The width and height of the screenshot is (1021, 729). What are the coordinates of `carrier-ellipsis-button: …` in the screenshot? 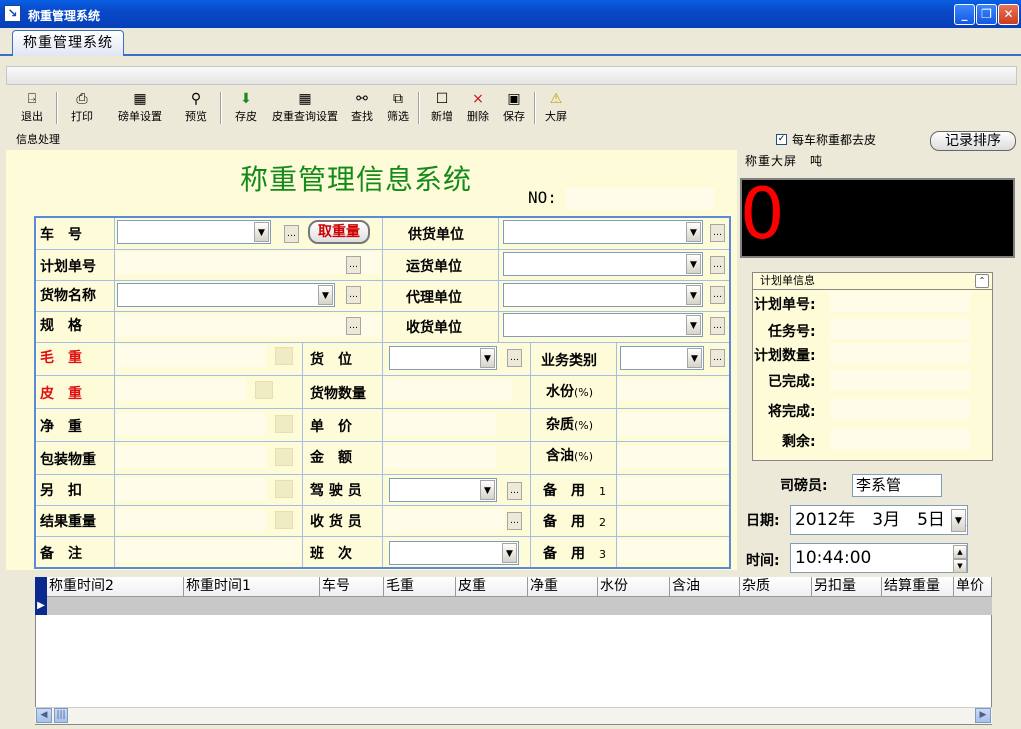 It's located at (717, 265).